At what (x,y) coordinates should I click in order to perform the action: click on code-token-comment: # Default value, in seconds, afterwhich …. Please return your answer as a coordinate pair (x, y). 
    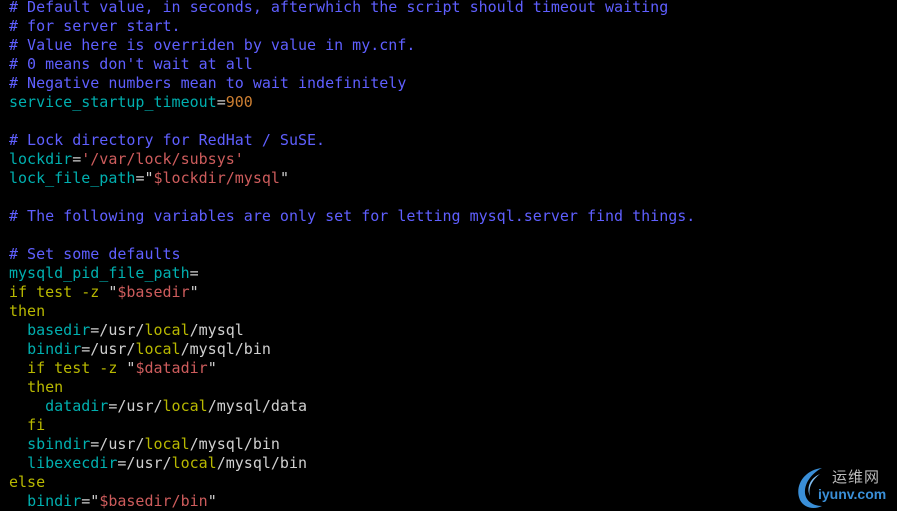
    Looking at the image, I should click on (339, 8).